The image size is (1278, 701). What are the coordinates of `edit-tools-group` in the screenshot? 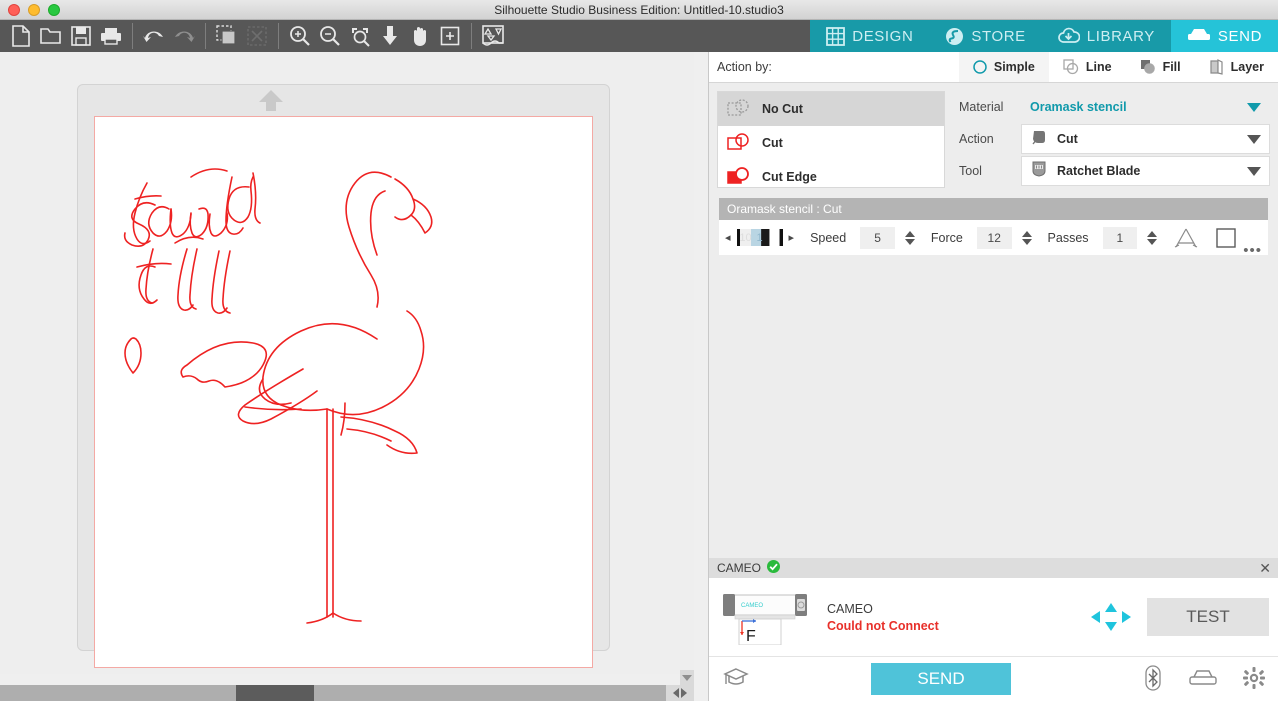 It's located at (242, 36).